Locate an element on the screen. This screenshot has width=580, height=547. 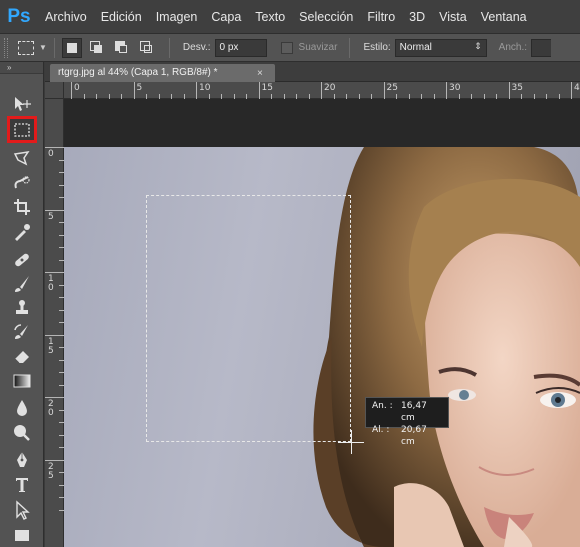
ruler-label: 20 is located at coordinates (330, 88).